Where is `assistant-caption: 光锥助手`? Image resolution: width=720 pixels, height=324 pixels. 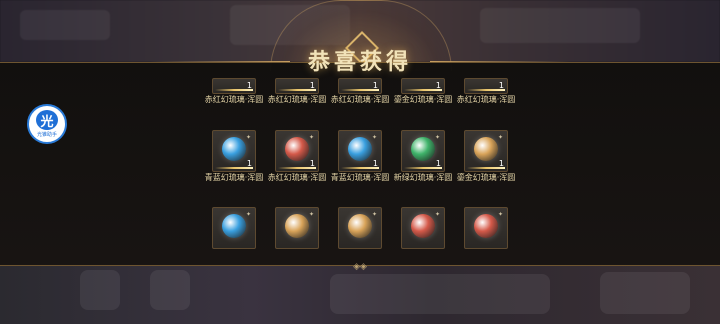
assistant-caption: 光锥助手 is located at coordinates (46, 135).